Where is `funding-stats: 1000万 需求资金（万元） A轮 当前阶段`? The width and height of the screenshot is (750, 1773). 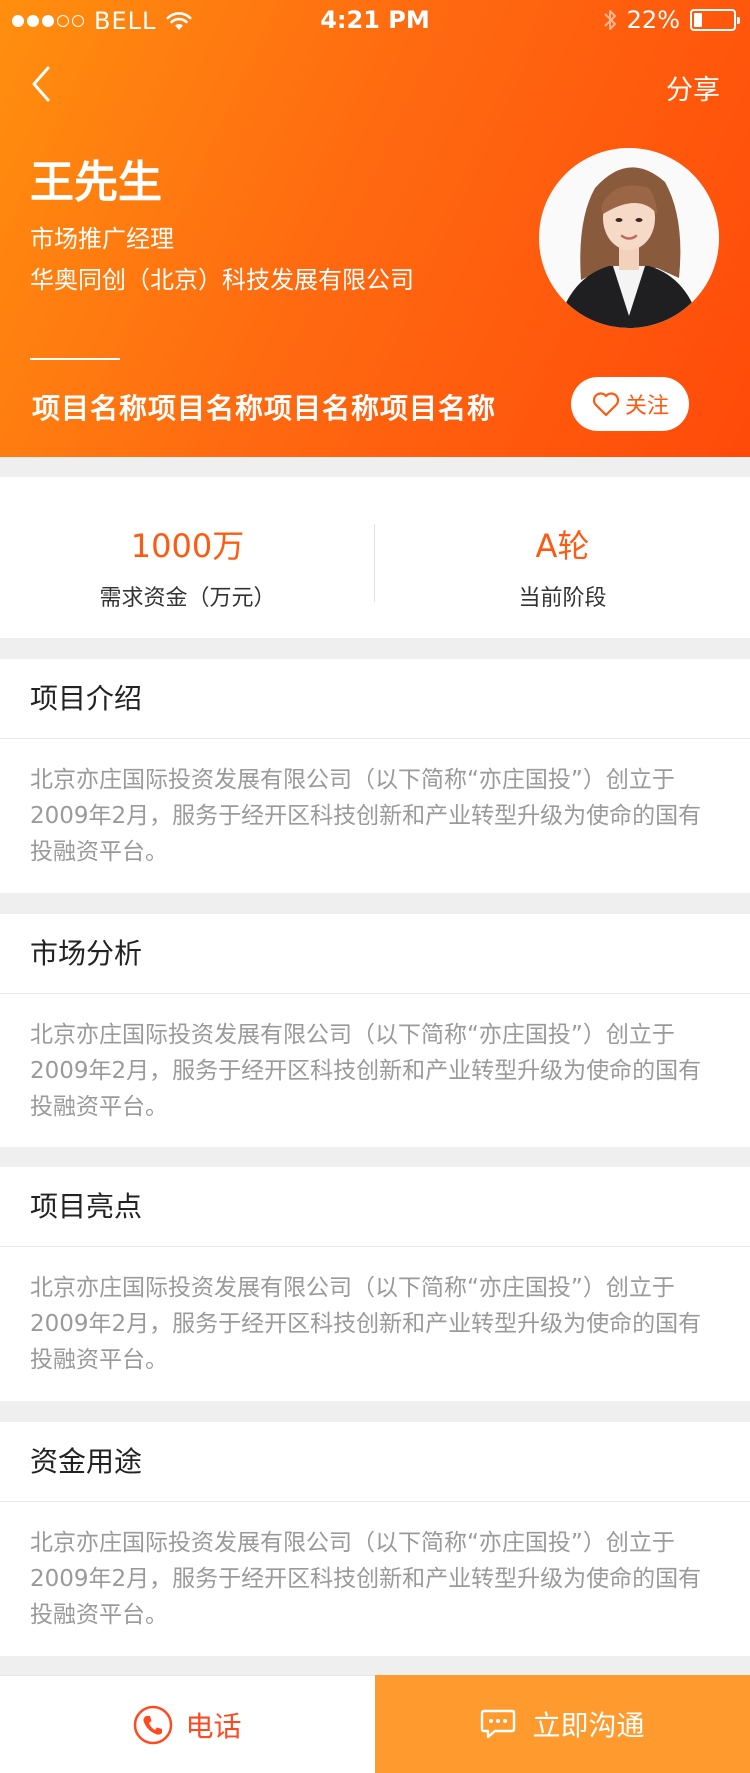
funding-stats: 1000万 需求资金（万元） A轮 当前阶段 is located at coordinates (375, 557).